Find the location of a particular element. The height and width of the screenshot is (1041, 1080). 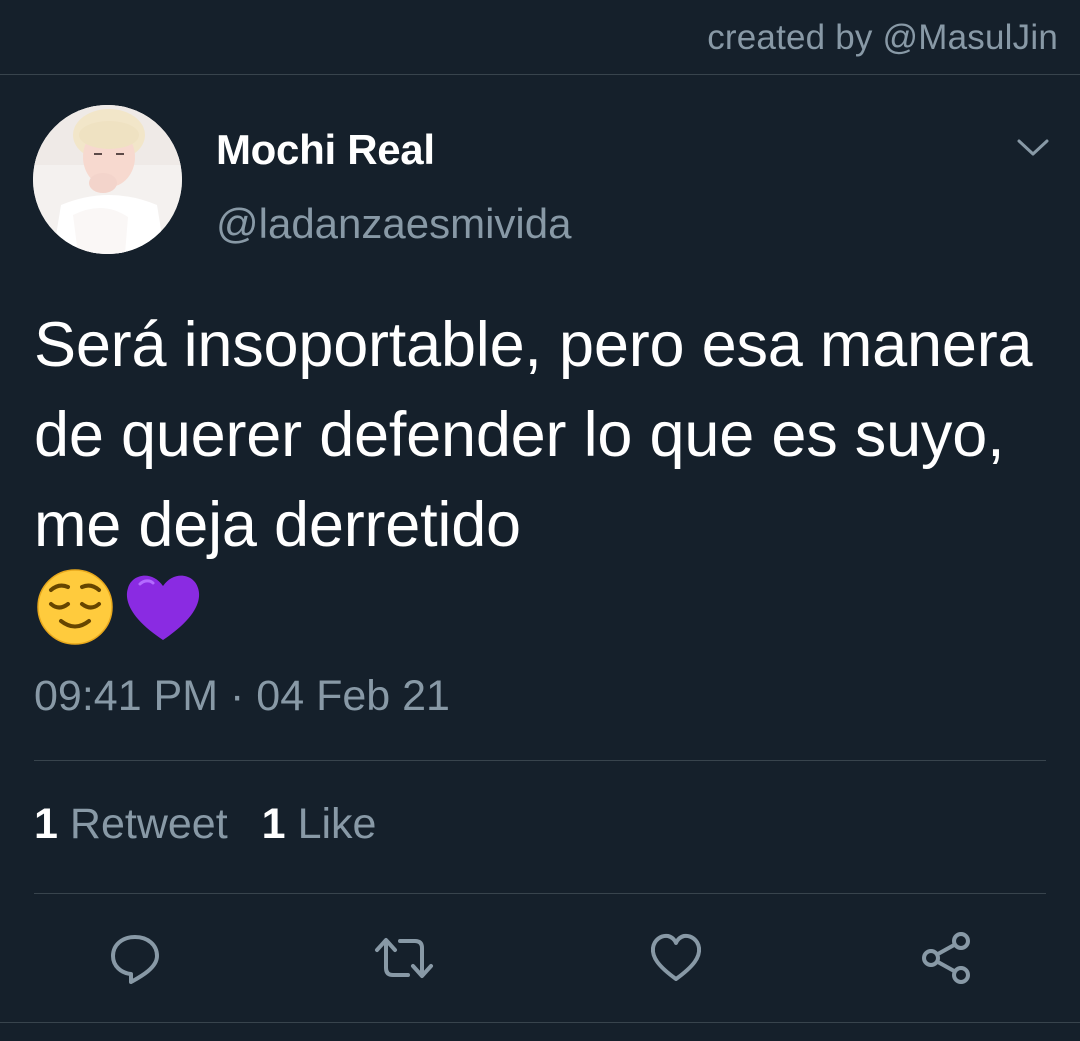

tweet-stats: 1 Retweet 1 Like is located at coordinates (205, 824).